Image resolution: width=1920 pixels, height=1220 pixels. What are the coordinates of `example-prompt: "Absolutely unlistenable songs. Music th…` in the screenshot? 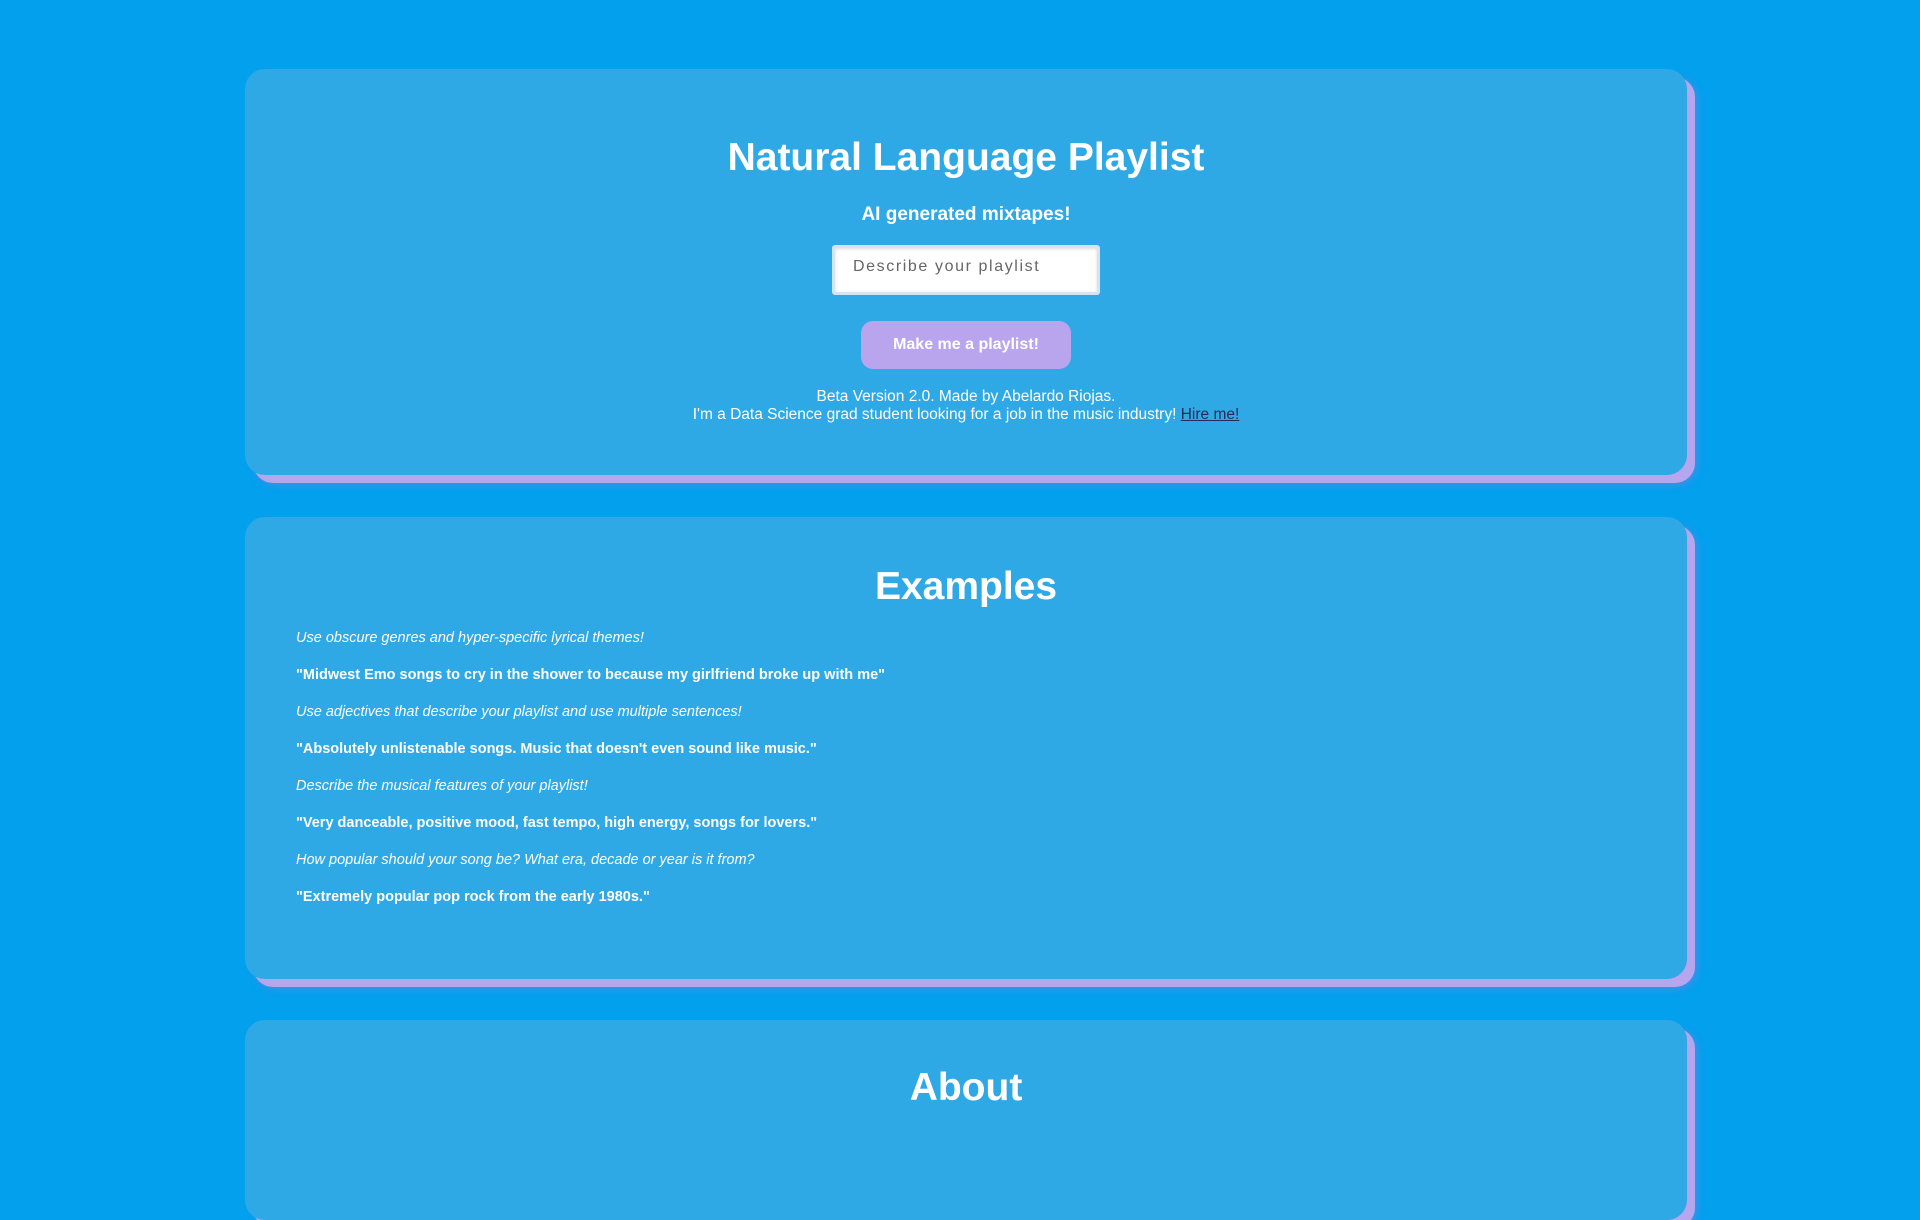 It's located at (556, 749).